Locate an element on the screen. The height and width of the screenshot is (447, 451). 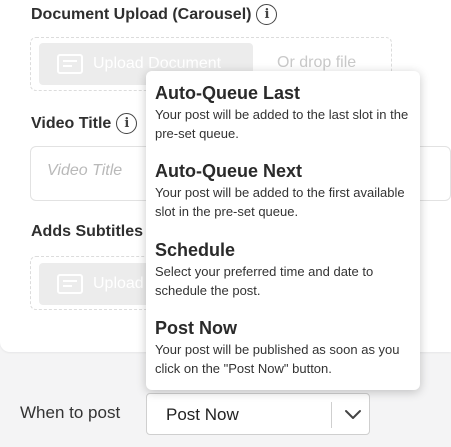
document-upload-label: Document Upload (Carousel) i is located at coordinates (154, 14).